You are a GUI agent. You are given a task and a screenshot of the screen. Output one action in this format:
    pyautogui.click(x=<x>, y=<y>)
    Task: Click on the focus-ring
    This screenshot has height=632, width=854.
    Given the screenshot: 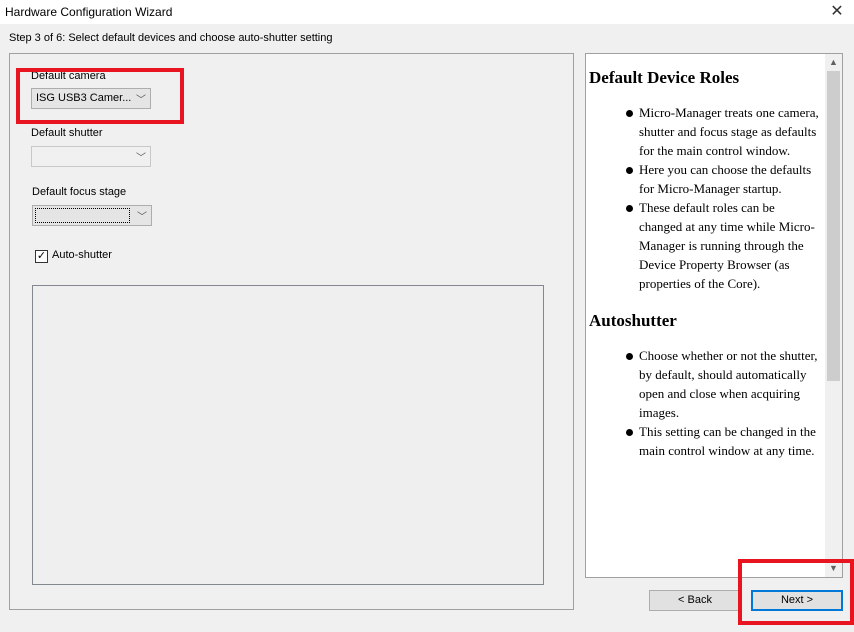 What is the action you would take?
    pyautogui.click(x=82, y=215)
    